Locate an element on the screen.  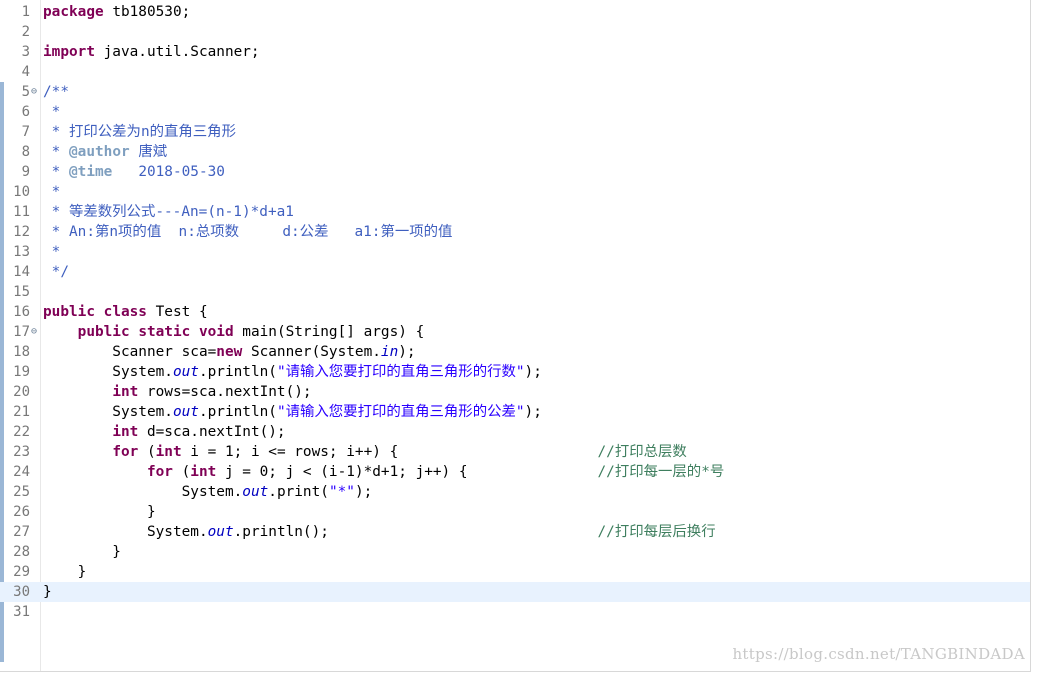
code-text: */ is located at coordinates (56, 272).